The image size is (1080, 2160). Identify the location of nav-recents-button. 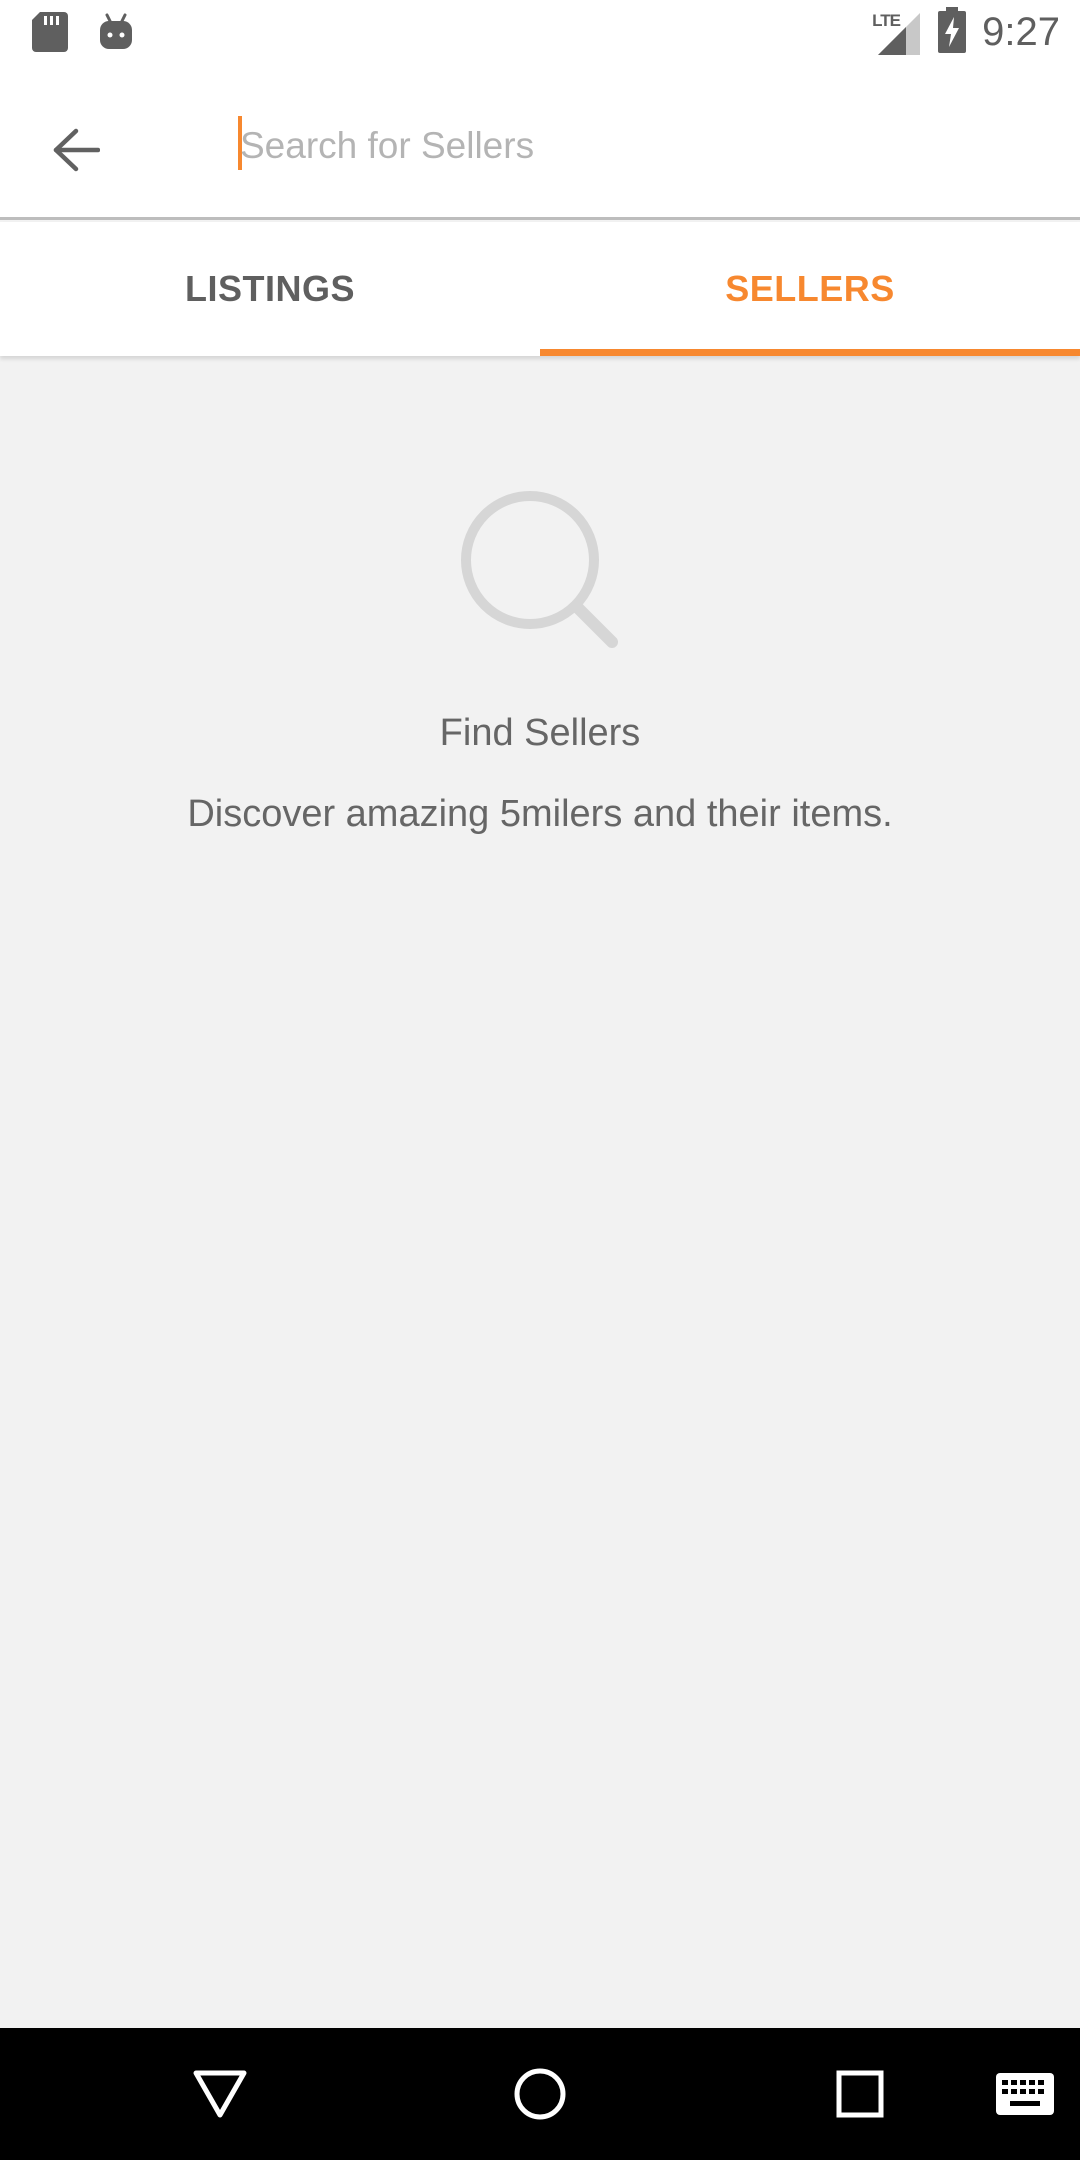
(860, 2094).